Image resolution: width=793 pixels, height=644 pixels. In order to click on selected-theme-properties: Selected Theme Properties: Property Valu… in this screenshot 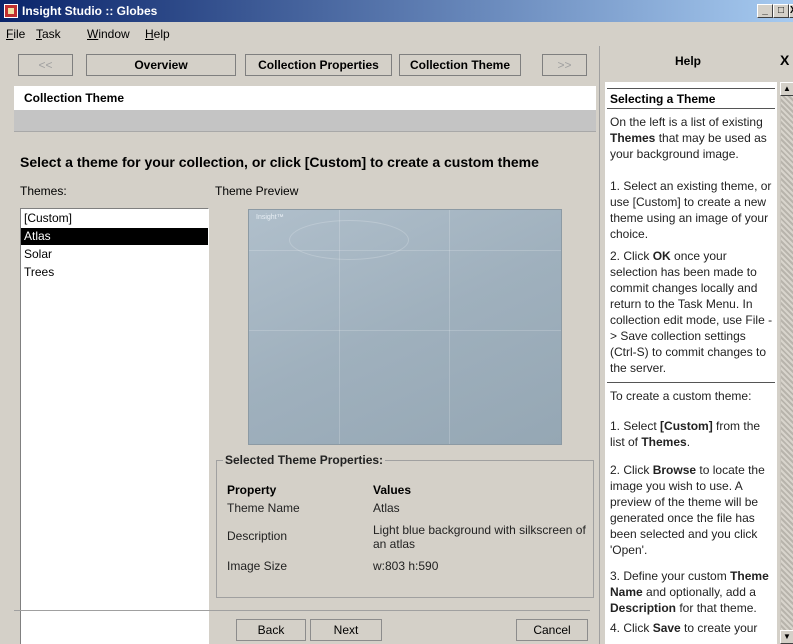, I will do `click(405, 525)`.